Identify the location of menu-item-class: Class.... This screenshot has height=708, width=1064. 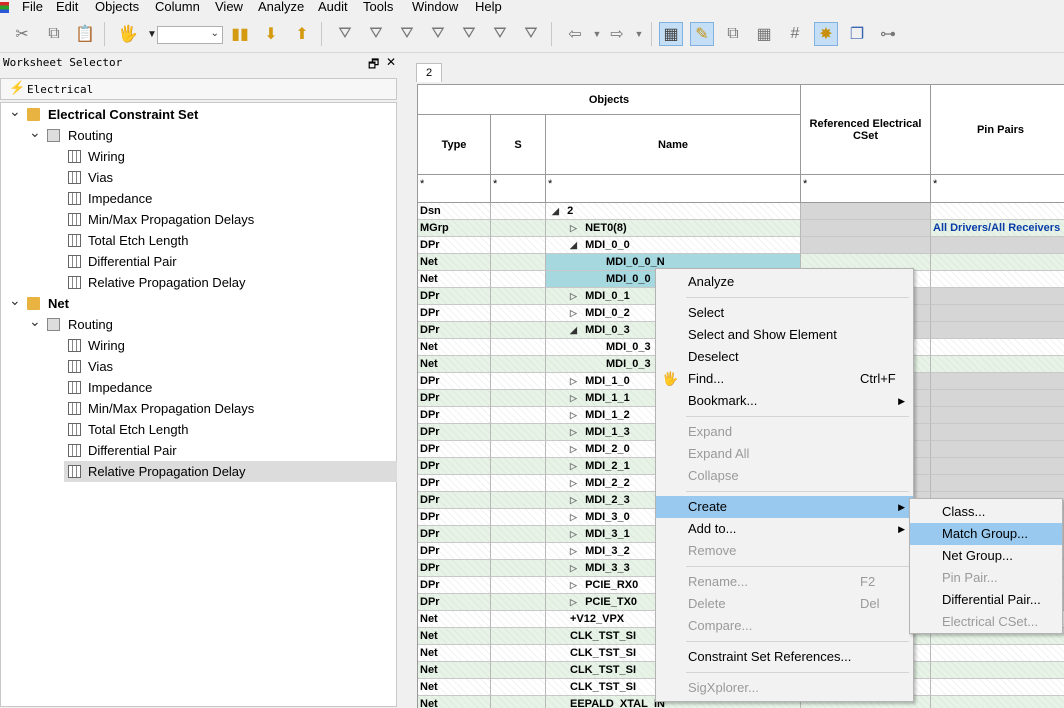
(986, 512).